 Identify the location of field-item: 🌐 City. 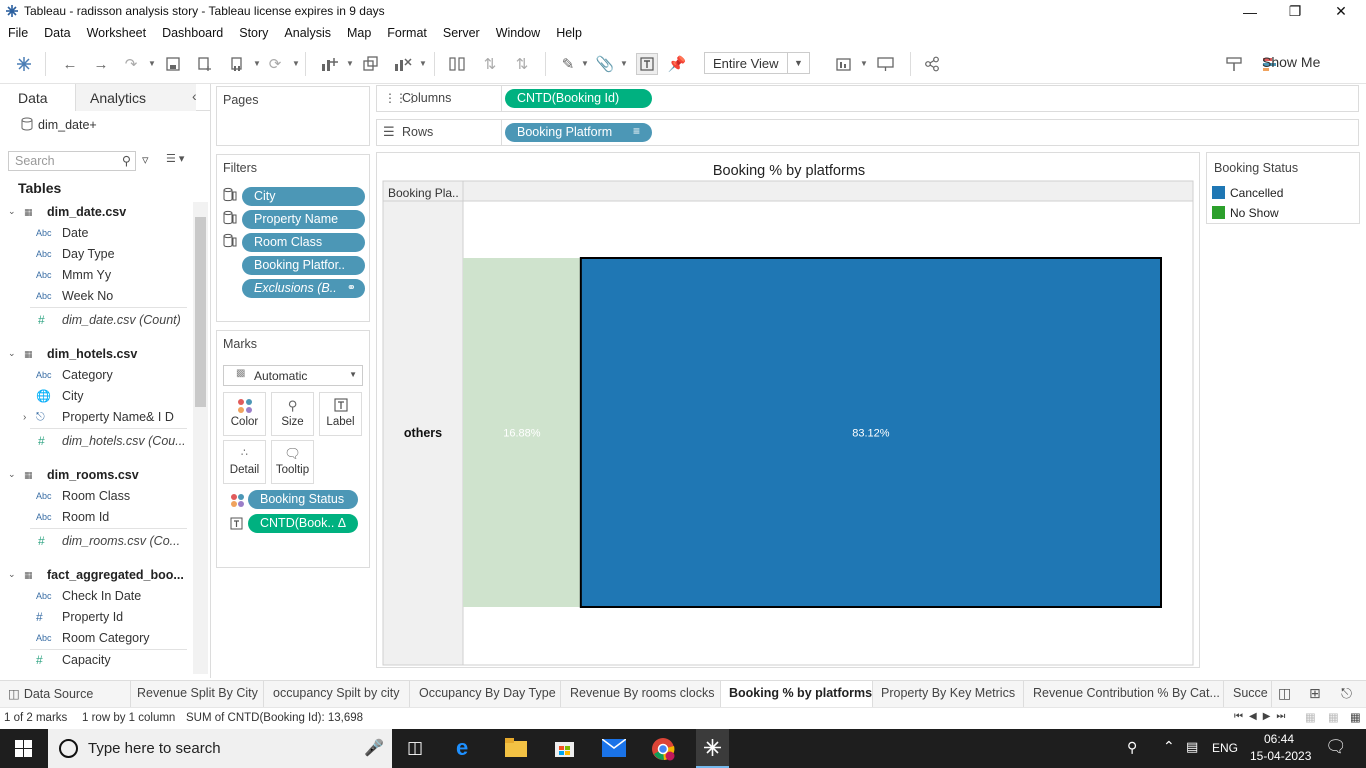
(96, 396).